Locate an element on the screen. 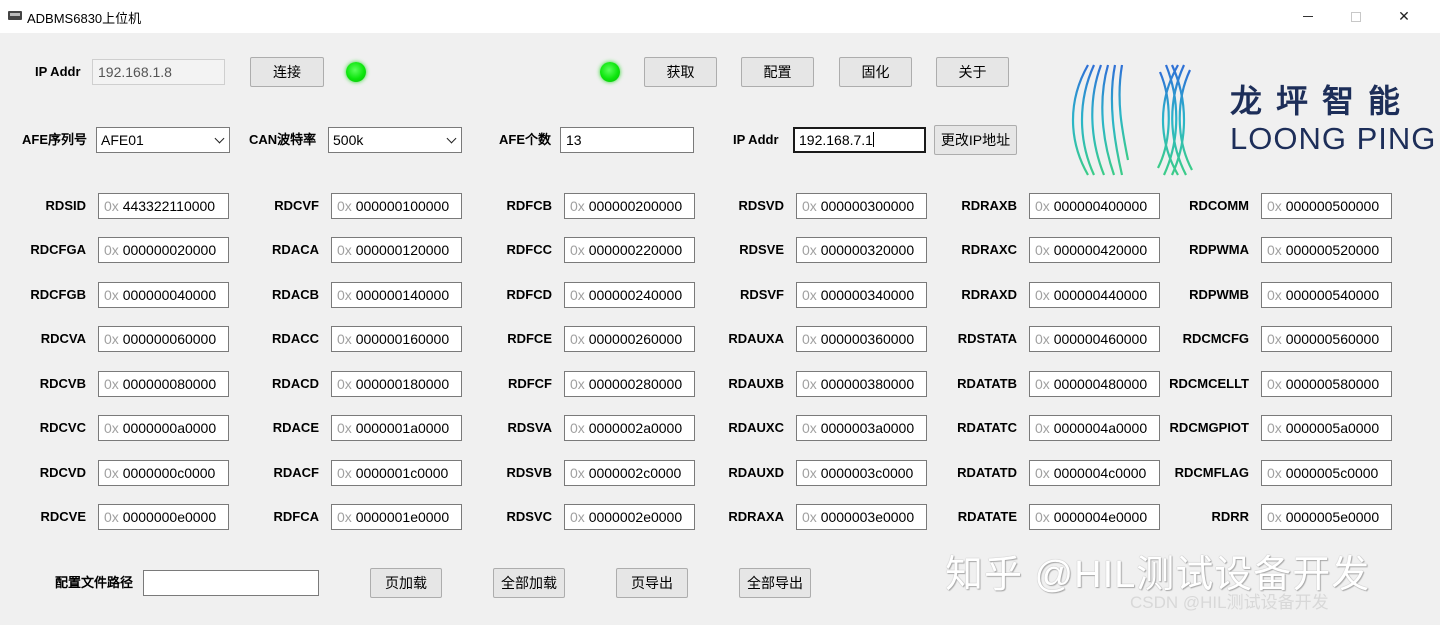 This screenshot has width=1440, height=625. minimize-button is located at coordinates (1308, 16).